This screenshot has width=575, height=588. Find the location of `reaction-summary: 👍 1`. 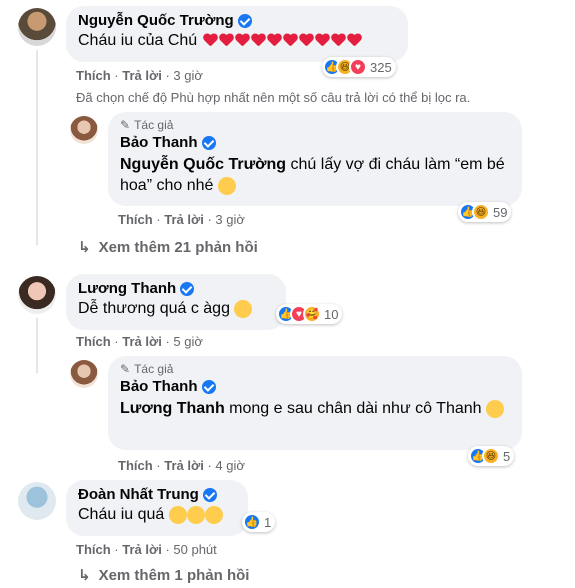

reaction-summary: 👍 1 is located at coordinates (259, 522).